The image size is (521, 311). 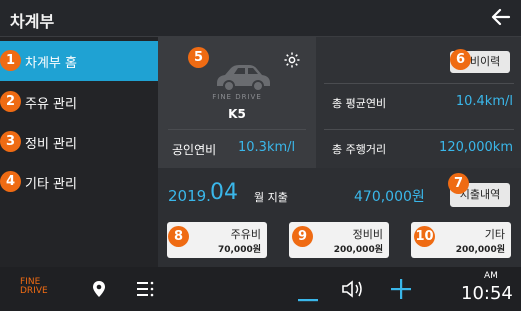 What do you see at coordinates (484, 101) in the screenshot?
I see `avg-mileage-value: 10.4km/l` at bounding box center [484, 101].